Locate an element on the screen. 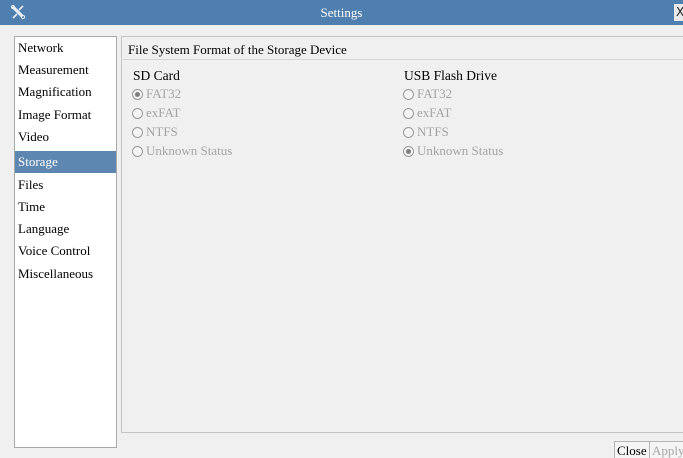 The image size is (683, 458). title-bar: Settings X is located at coordinates (341, 12).